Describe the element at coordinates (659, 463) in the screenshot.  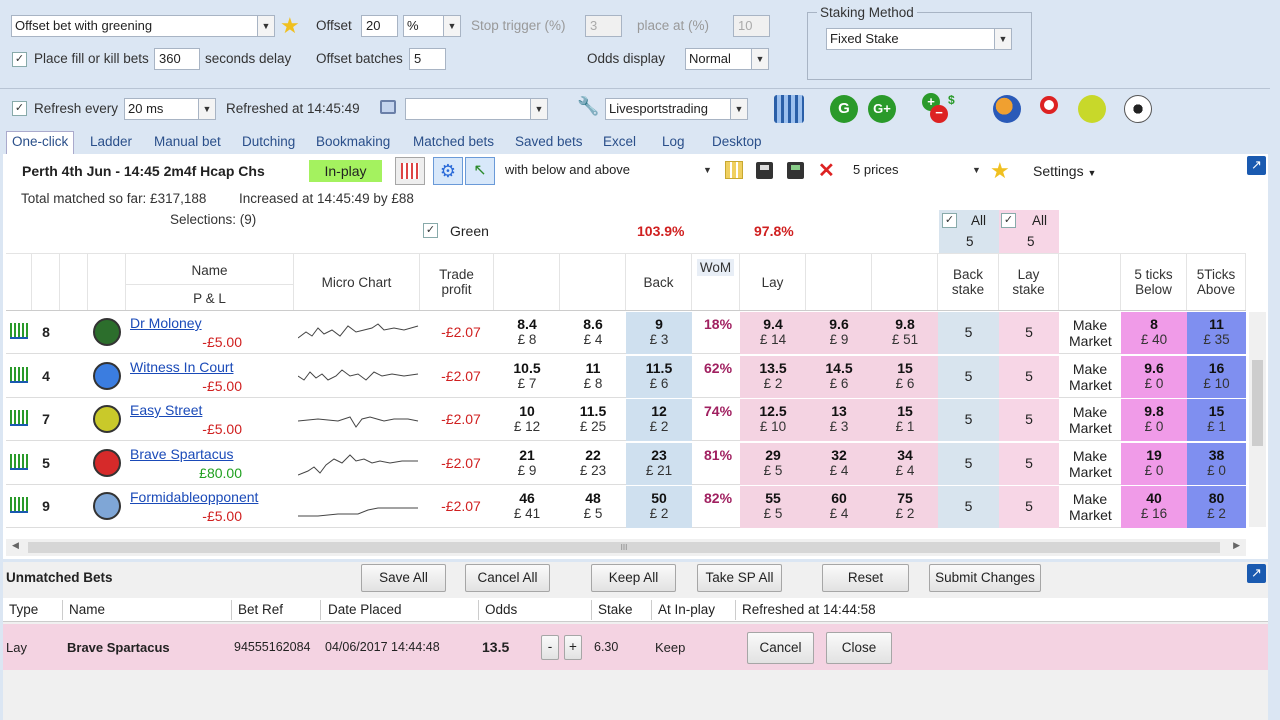
I see `price-cell: 23 £ 21` at that location.